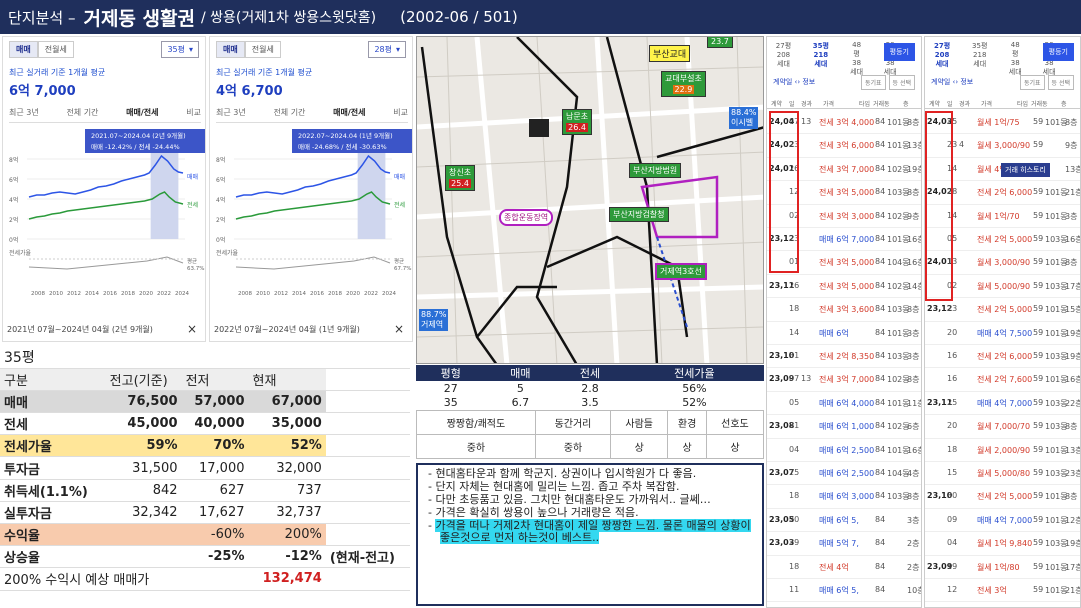 This screenshot has width=1081, height=608. What do you see at coordinates (1003, 544) in the screenshot?
I see `table-row: 04 월세 1억 9,840 59 103동 19층` at bounding box center [1003, 544].